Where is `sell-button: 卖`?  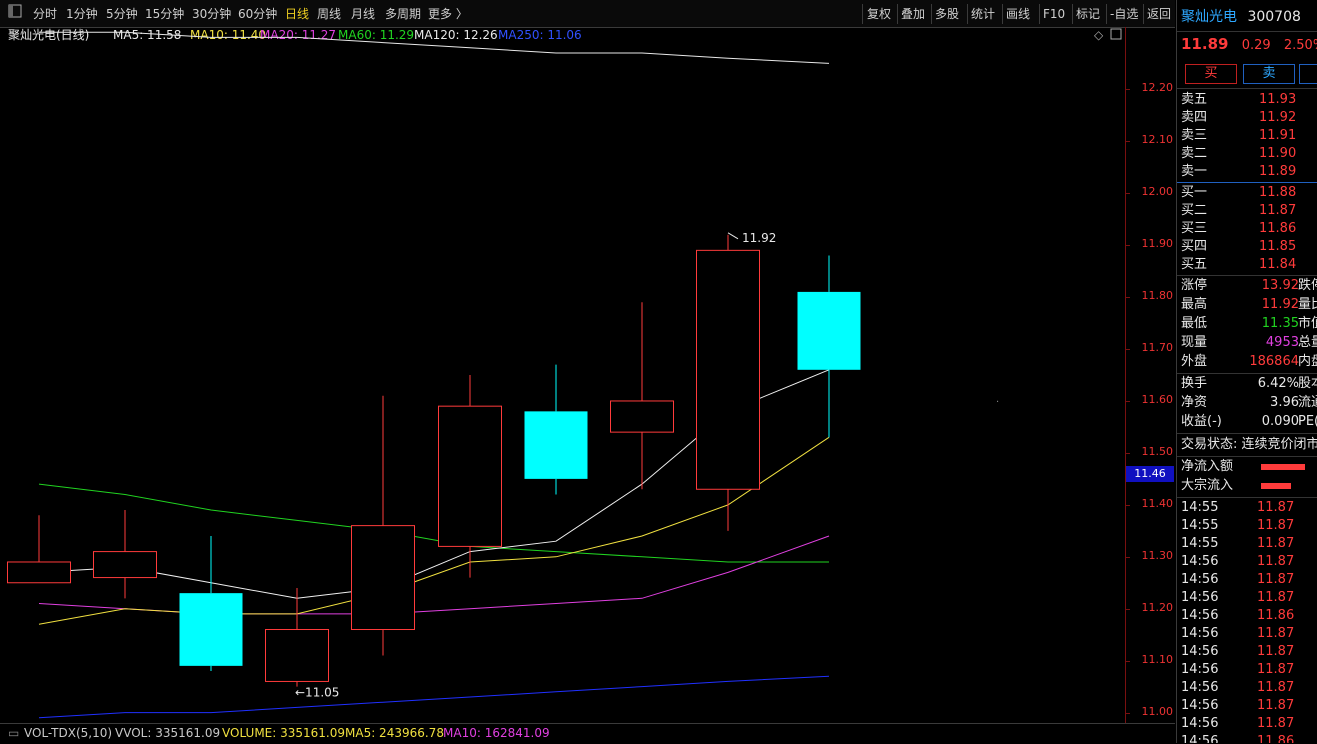
sell-button: 卖 is located at coordinates (1269, 74).